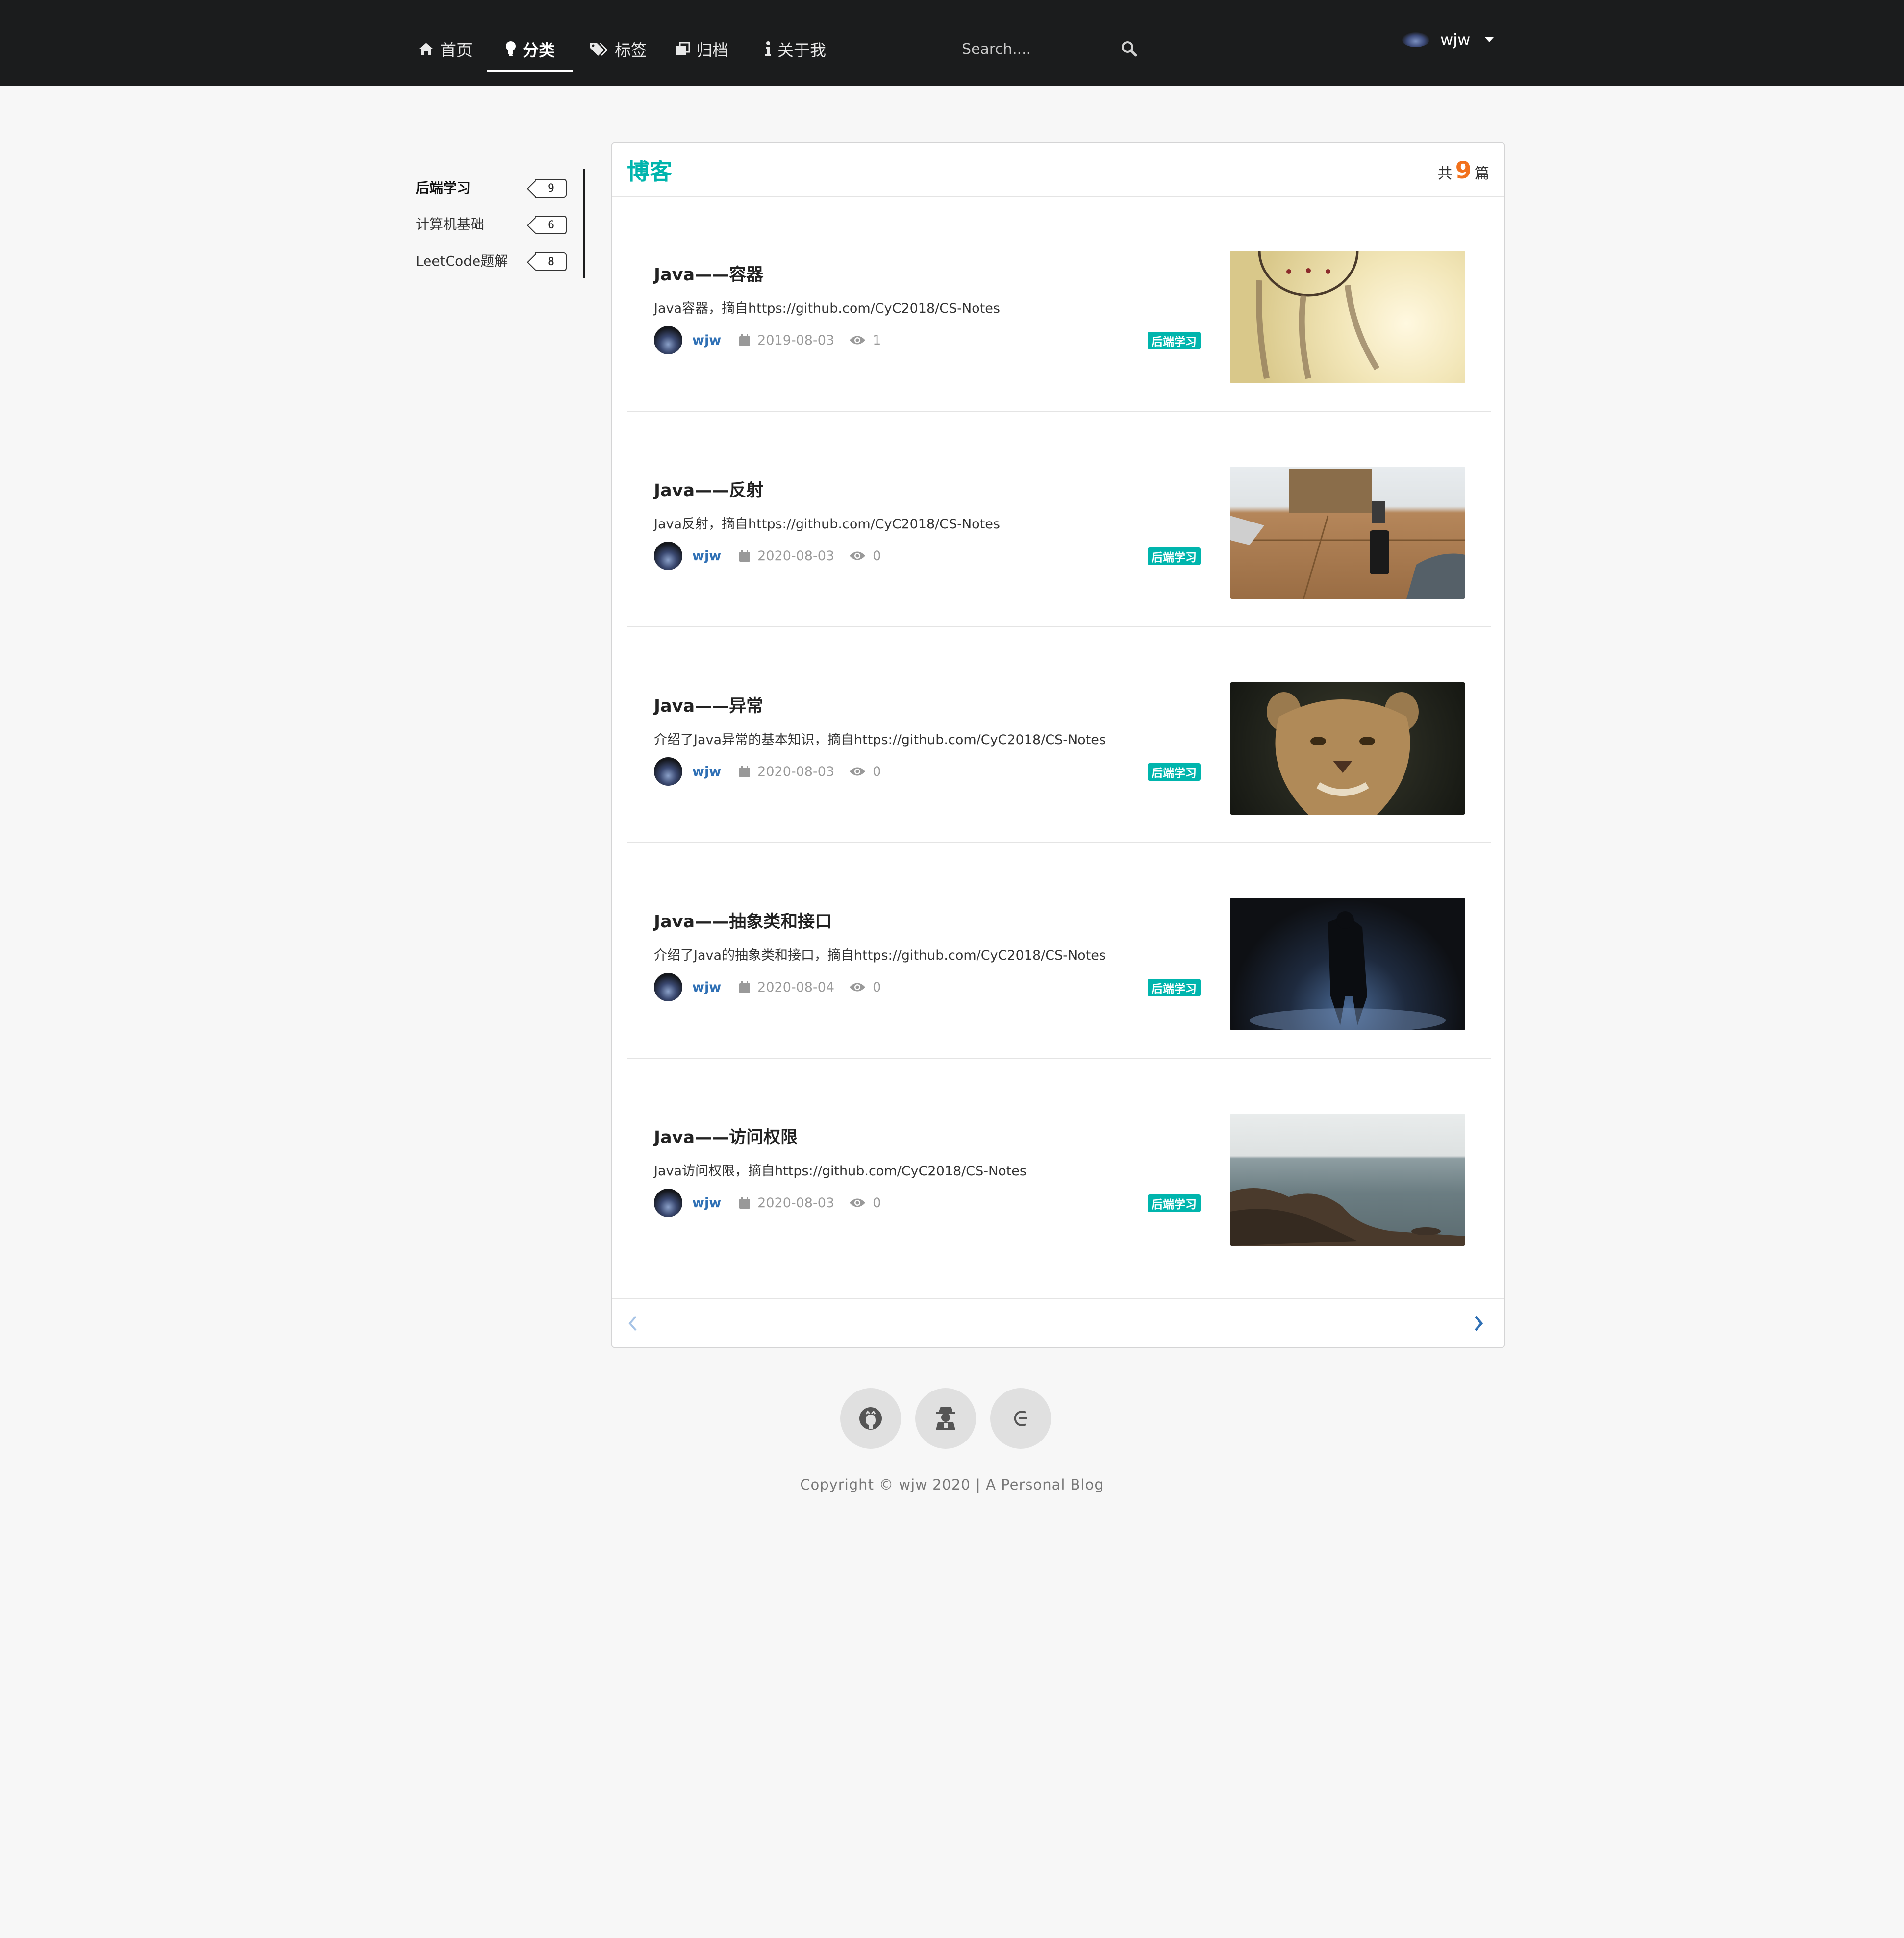 Image resolution: width=1904 pixels, height=1938 pixels. Describe the element at coordinates (767, 987) in the screenshot. I see `post-meta: wjw 2020-08-04 0` at that location.